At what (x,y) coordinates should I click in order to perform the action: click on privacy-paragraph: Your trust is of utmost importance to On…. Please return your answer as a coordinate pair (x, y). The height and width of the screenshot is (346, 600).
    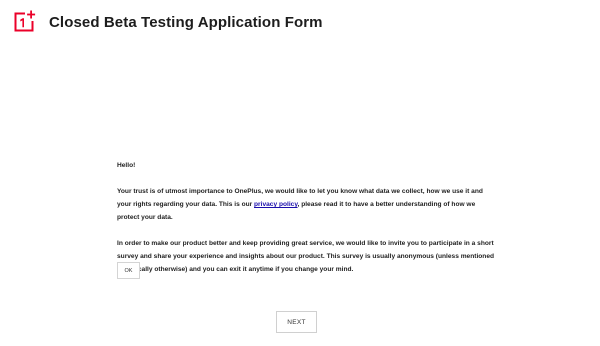
    Looking at the image, I should click on (307, 204).